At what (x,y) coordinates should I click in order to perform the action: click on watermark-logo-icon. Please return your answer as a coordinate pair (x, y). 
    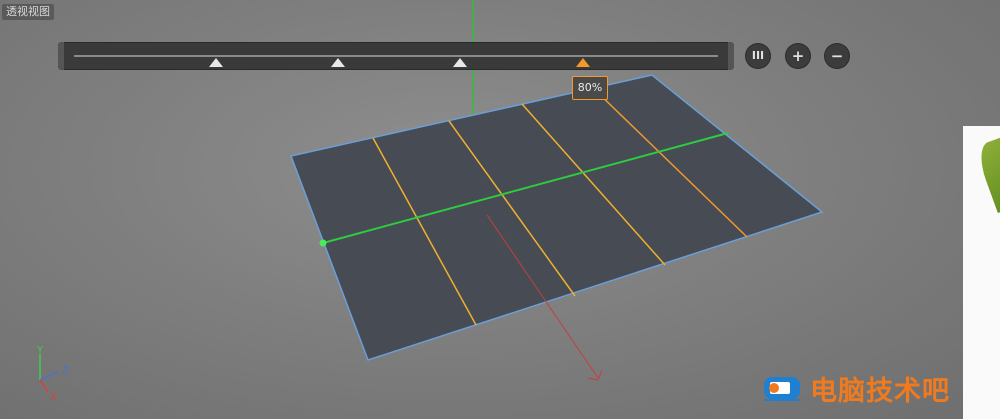
    Looking at the image, I should click on (782, 389).